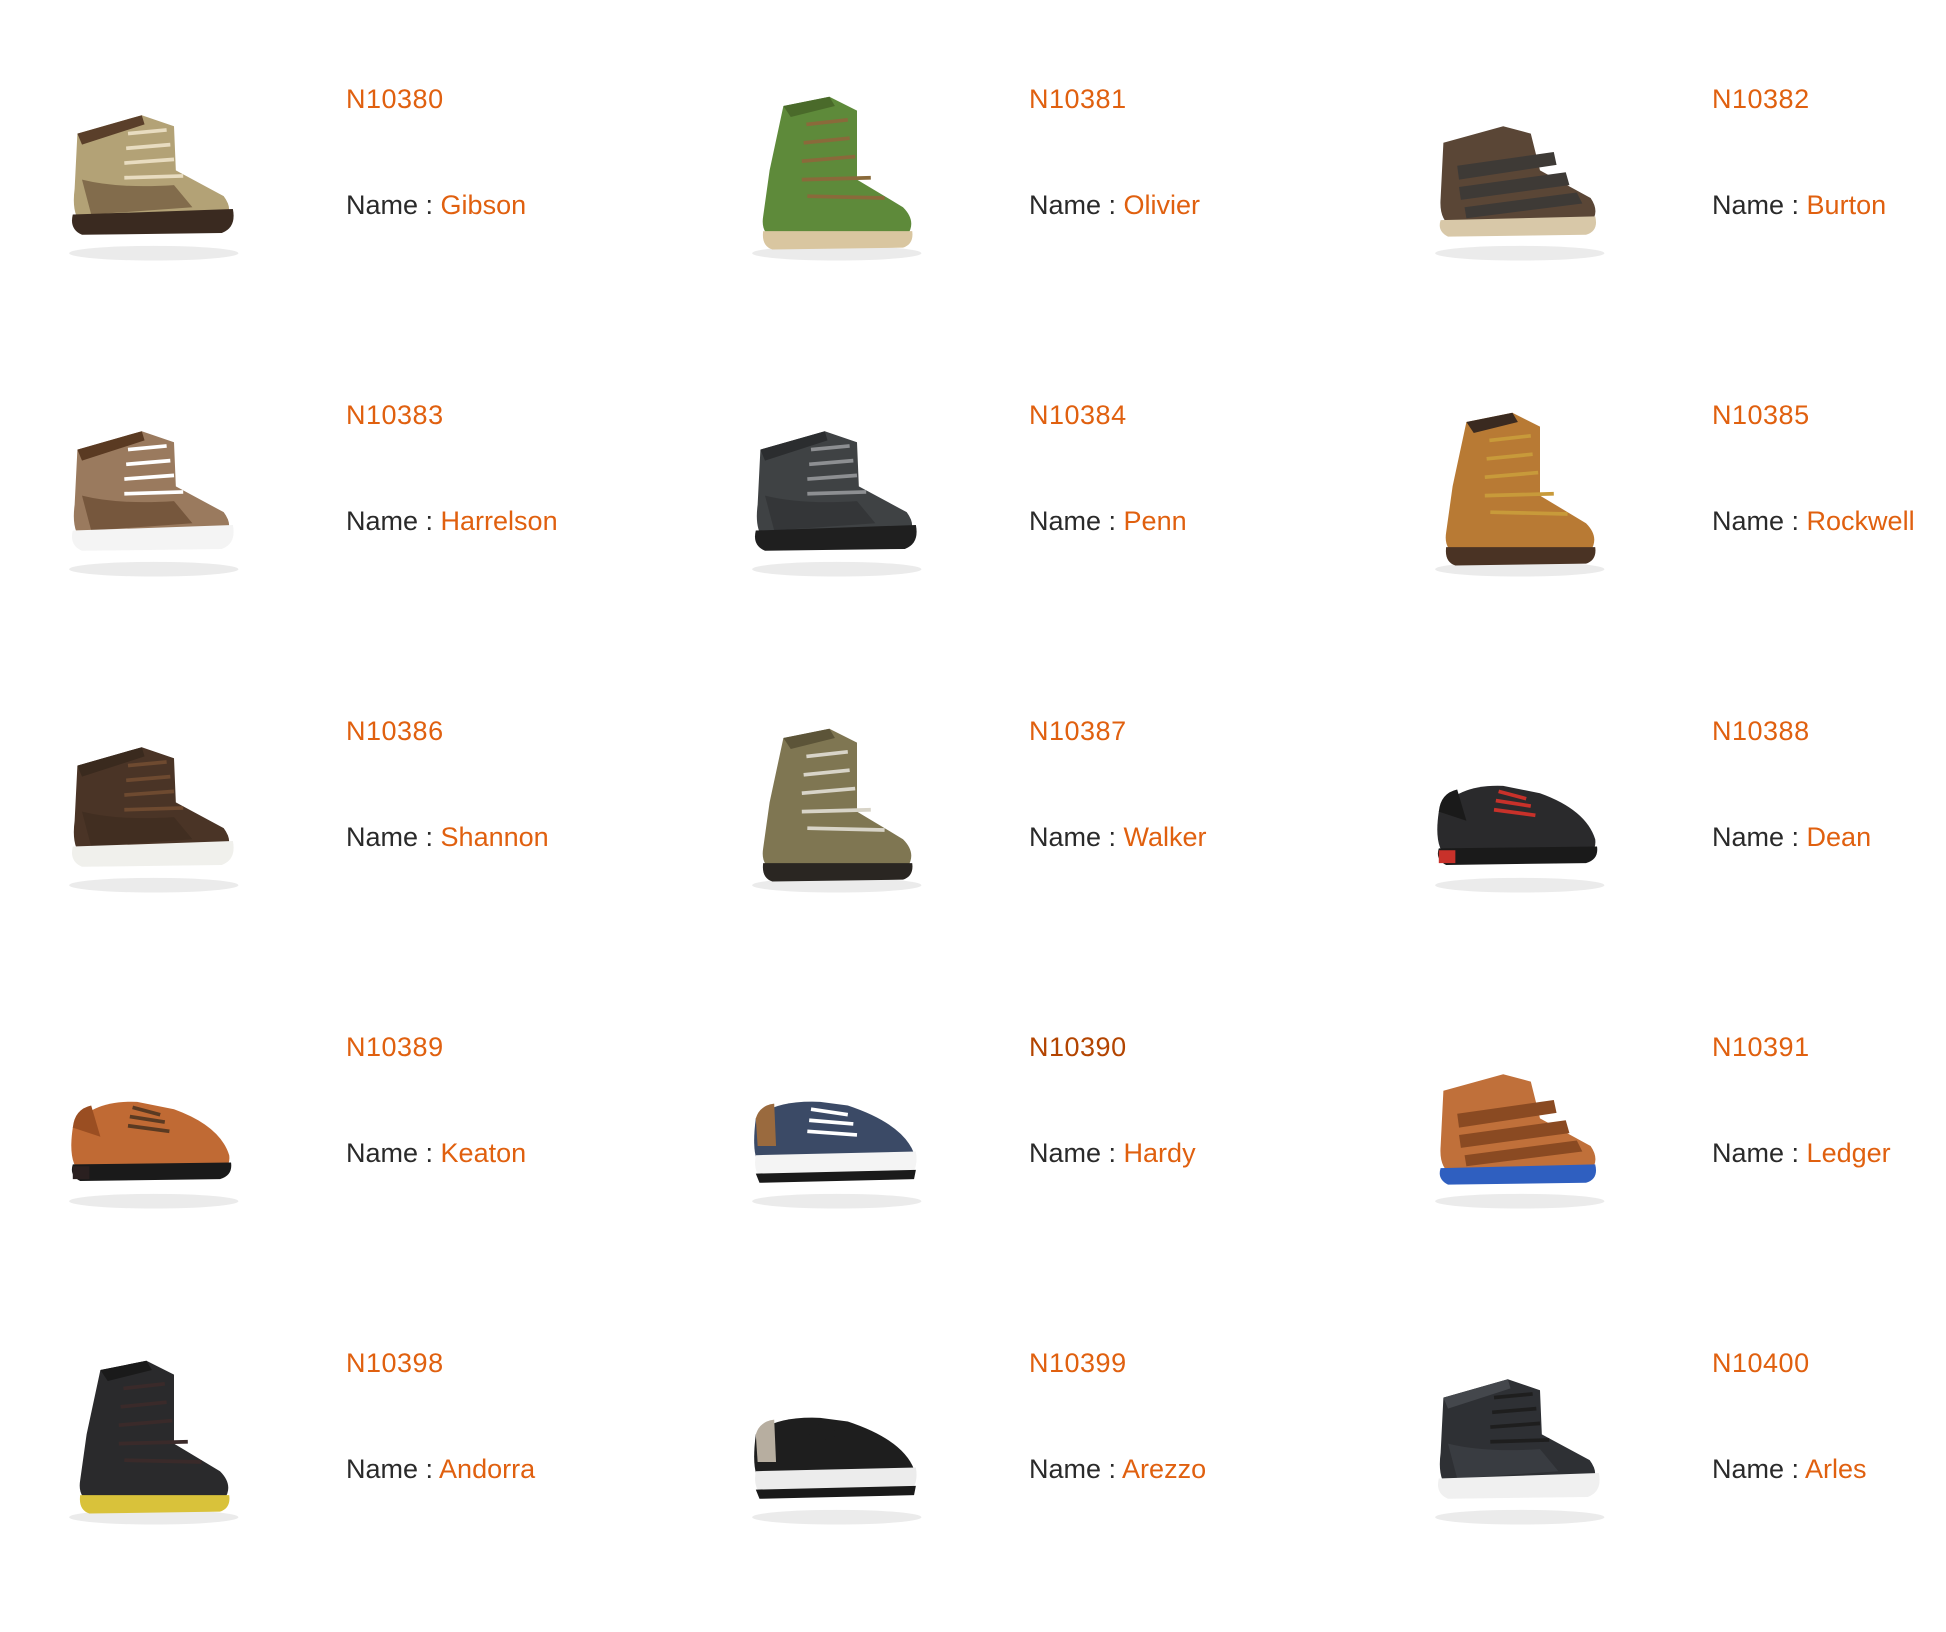 The width and height of the screenshot is (1946, 1632). What do you see at coordinates (1848, 1153) in the screenshot?
I see `product-name: Ledger` at bounding box center [1848, 1153].